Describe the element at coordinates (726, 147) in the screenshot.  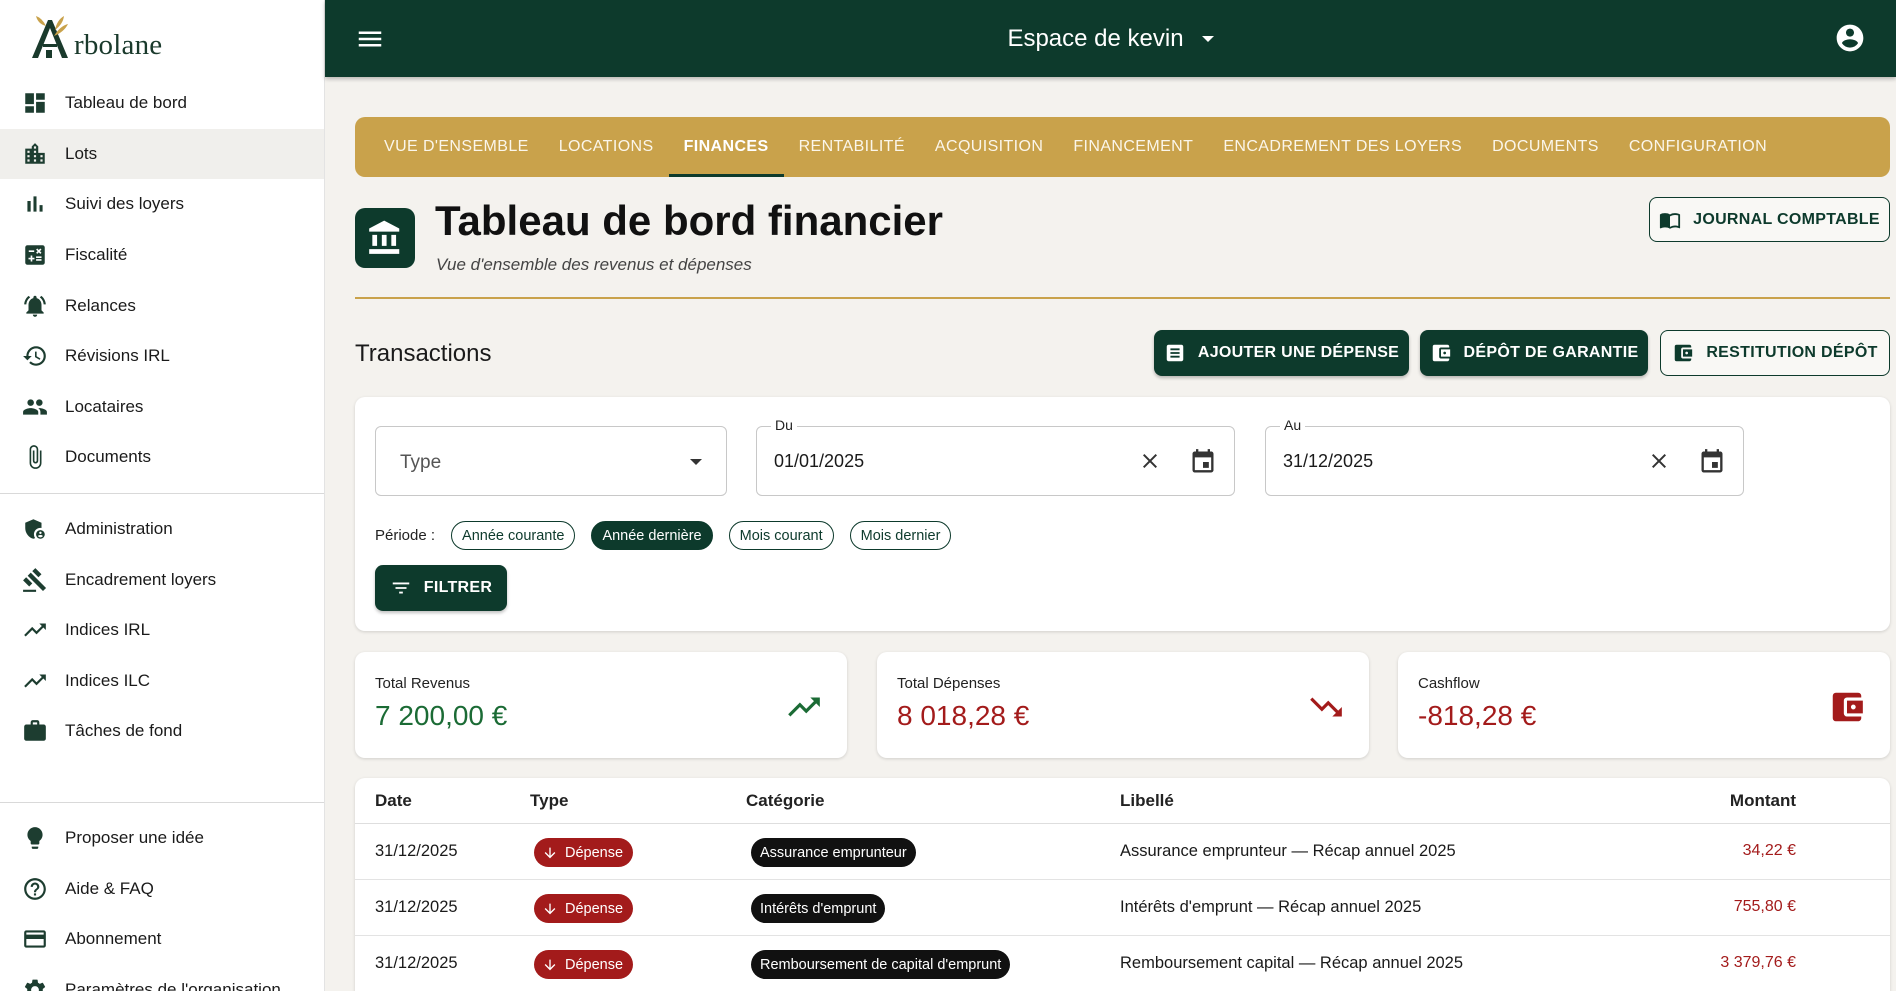
I see `tab-finances: FINANCES` at that location.